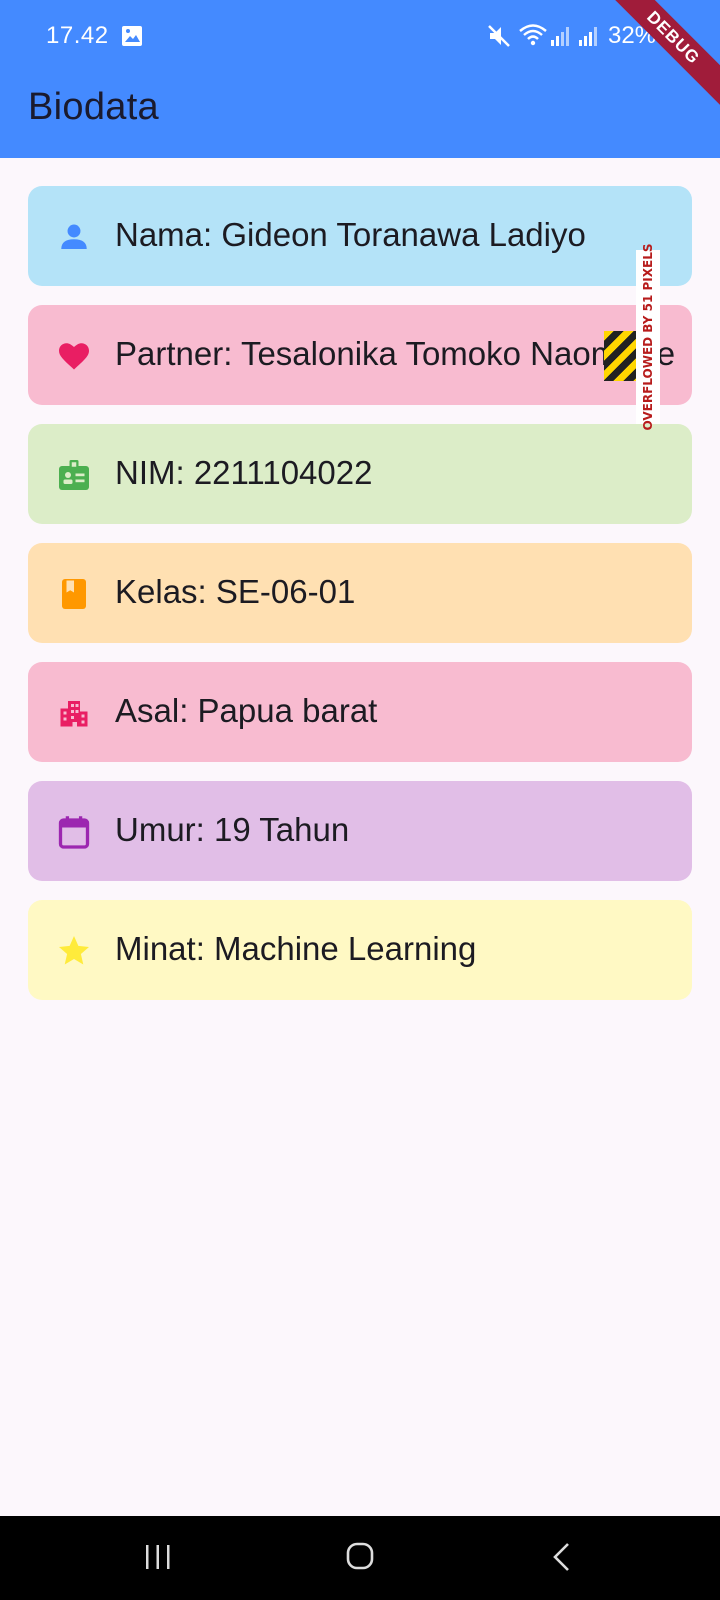  What do you see at coordinates (235, 591) in the screenshot?
I see `card-label: Kelas: SE-06-01` at bounding box center [235, 591].